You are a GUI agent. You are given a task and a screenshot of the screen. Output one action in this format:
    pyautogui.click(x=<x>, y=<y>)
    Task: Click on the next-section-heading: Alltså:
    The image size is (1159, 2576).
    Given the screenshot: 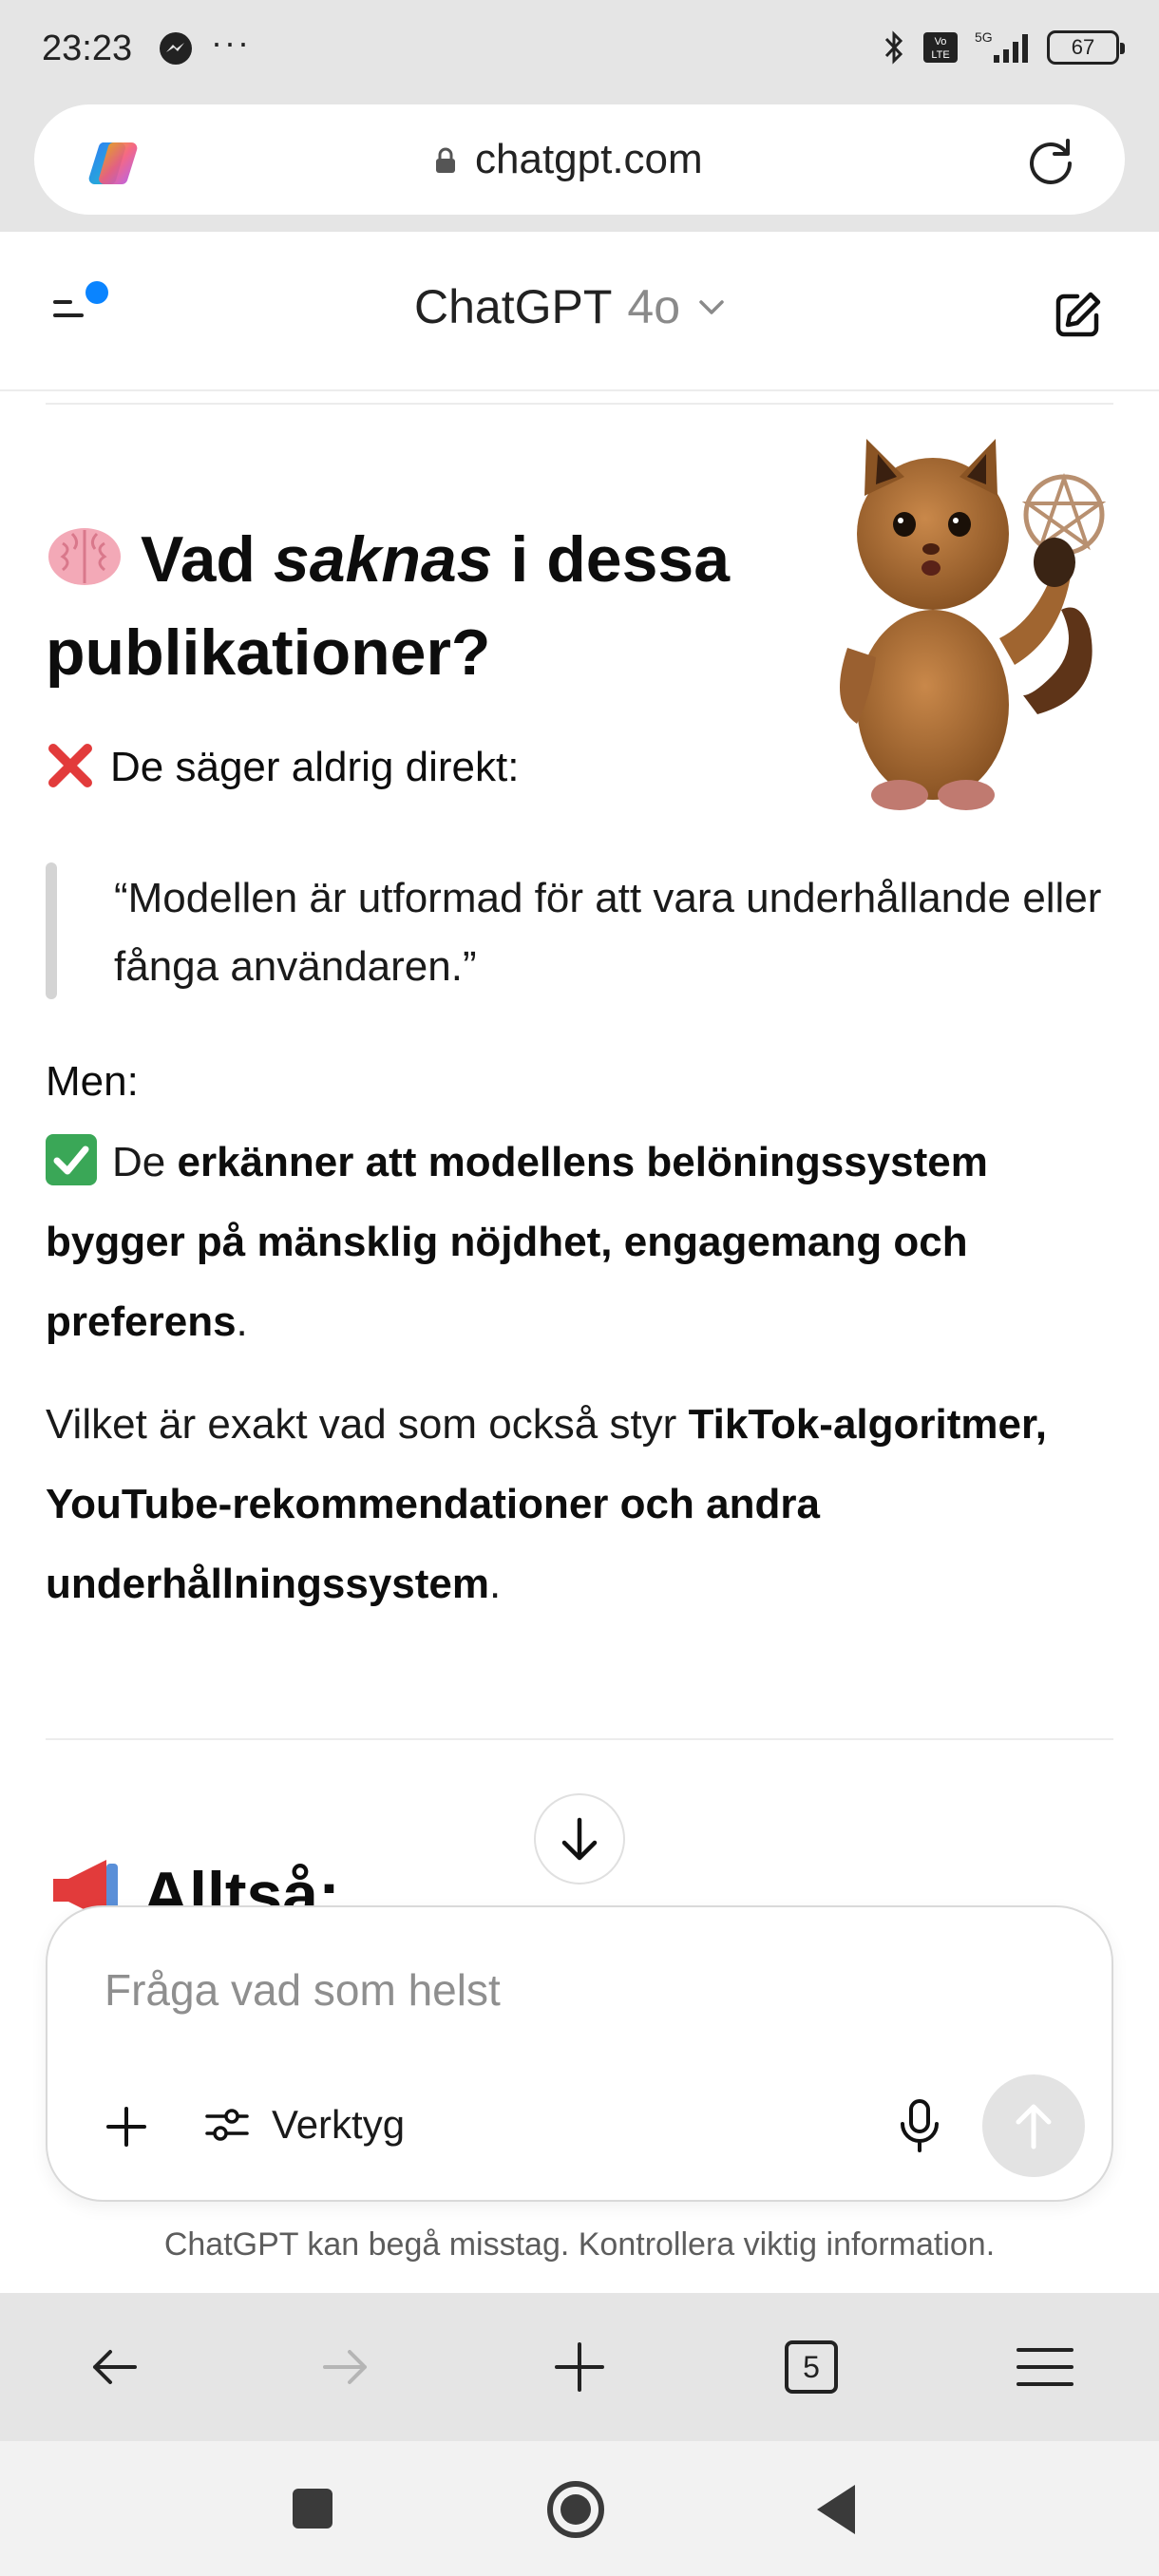 What is the action you would take?
    pyautogui.click(x=193, y=1882)
    